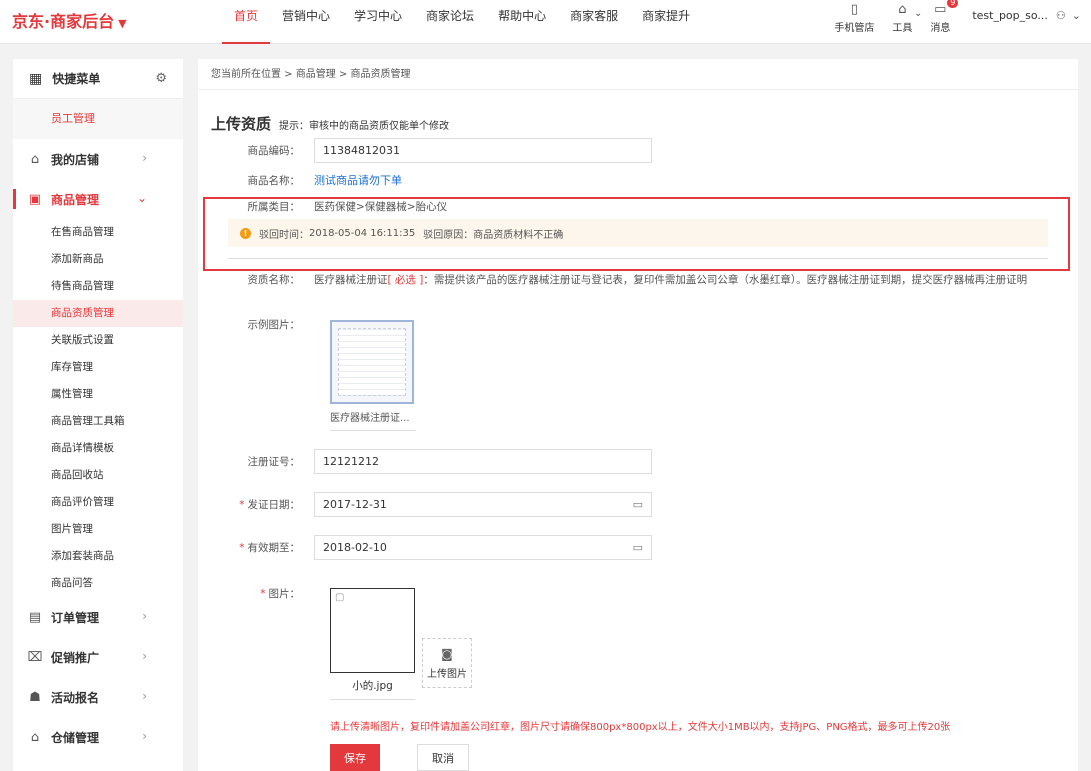 The image size is (1091, 771). What do you see at coordinates (98, 286) in the screenshot?
I see `sidebar-item-pending: 待售商品管理` at bounding box center [98, 286].